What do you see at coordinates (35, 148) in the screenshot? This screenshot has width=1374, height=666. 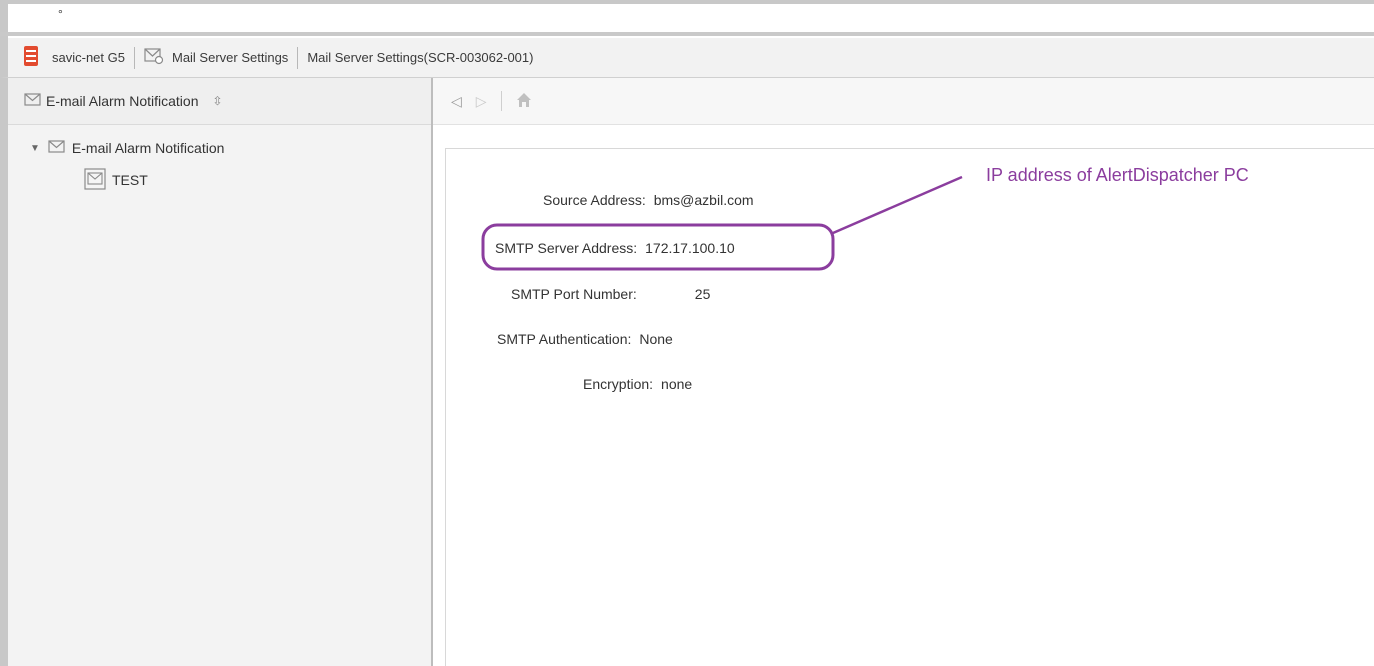 I see `expand-triangle-icon: ▼` at bounding box center [35, 148].